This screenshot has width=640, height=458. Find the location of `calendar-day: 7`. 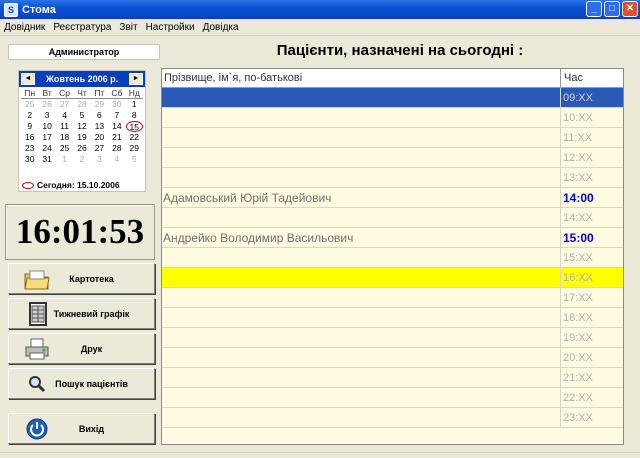

calendar-day: 7 is located at coordinates (116, 115).